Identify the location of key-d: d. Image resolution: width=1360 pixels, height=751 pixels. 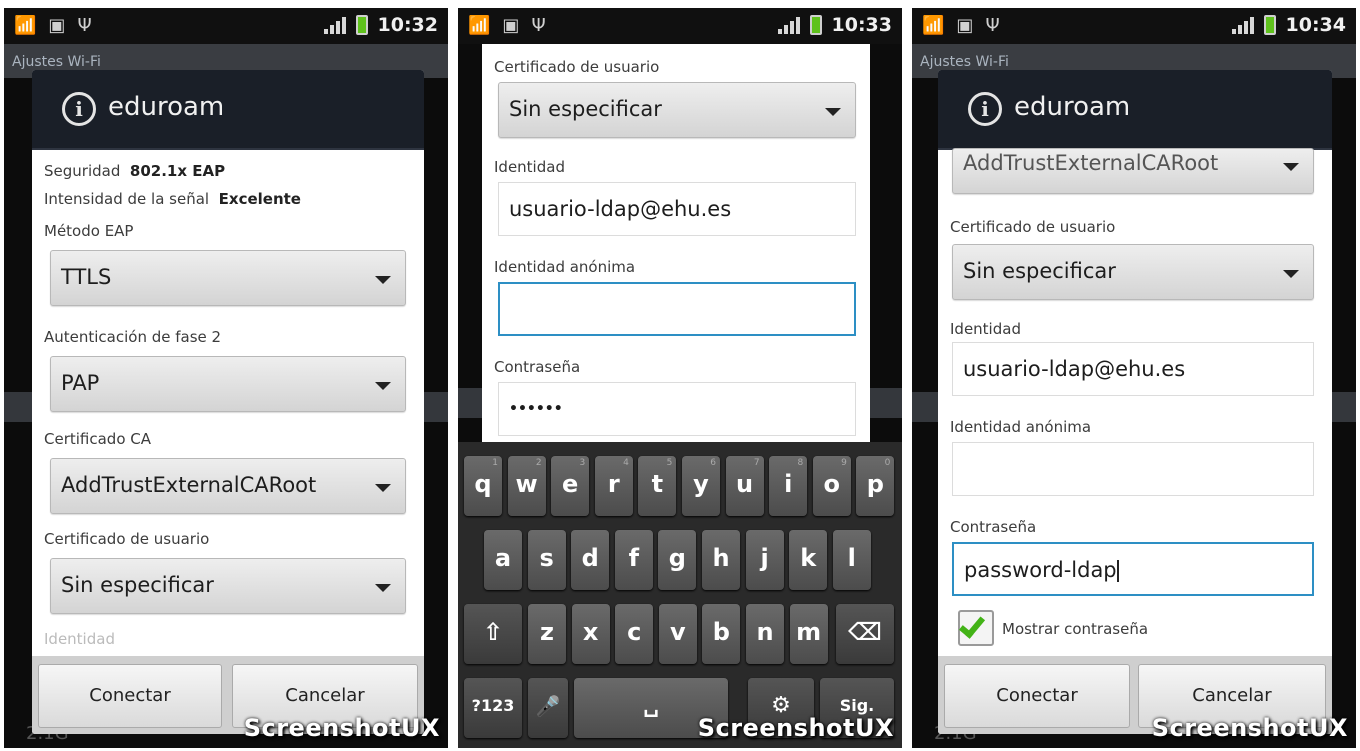
(590, 560).